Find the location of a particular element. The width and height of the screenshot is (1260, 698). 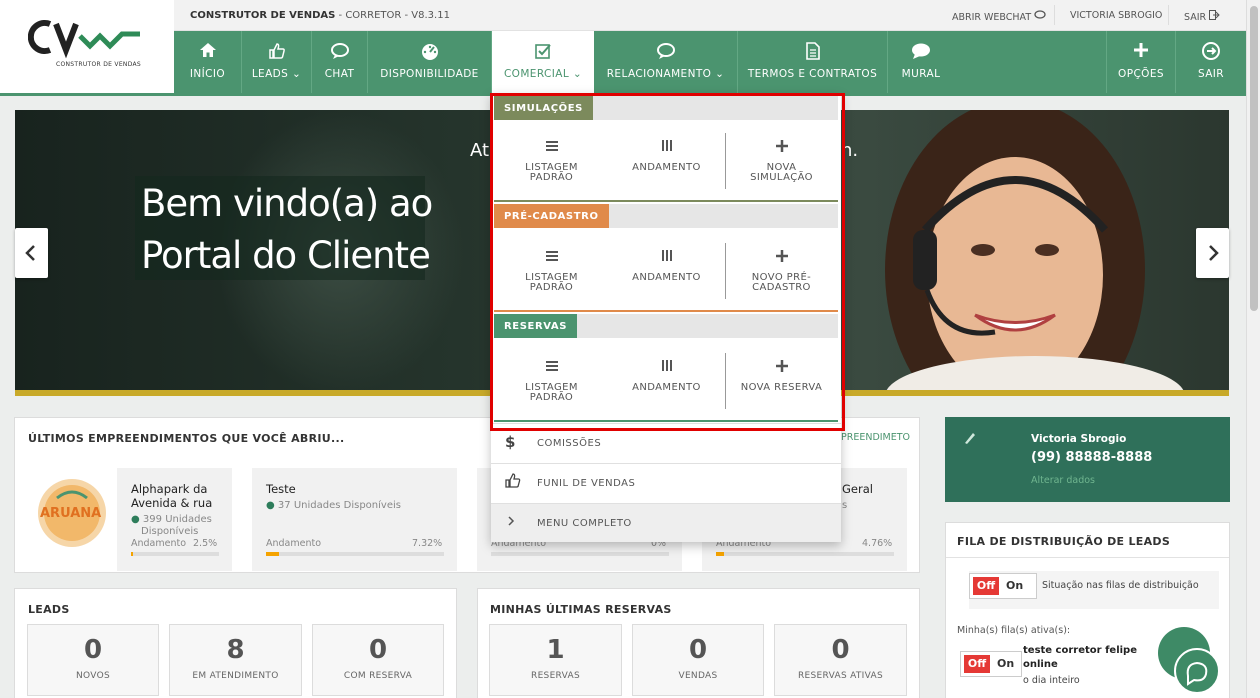

project-logo-area: ARUANA is located at coordinates (69, 519).